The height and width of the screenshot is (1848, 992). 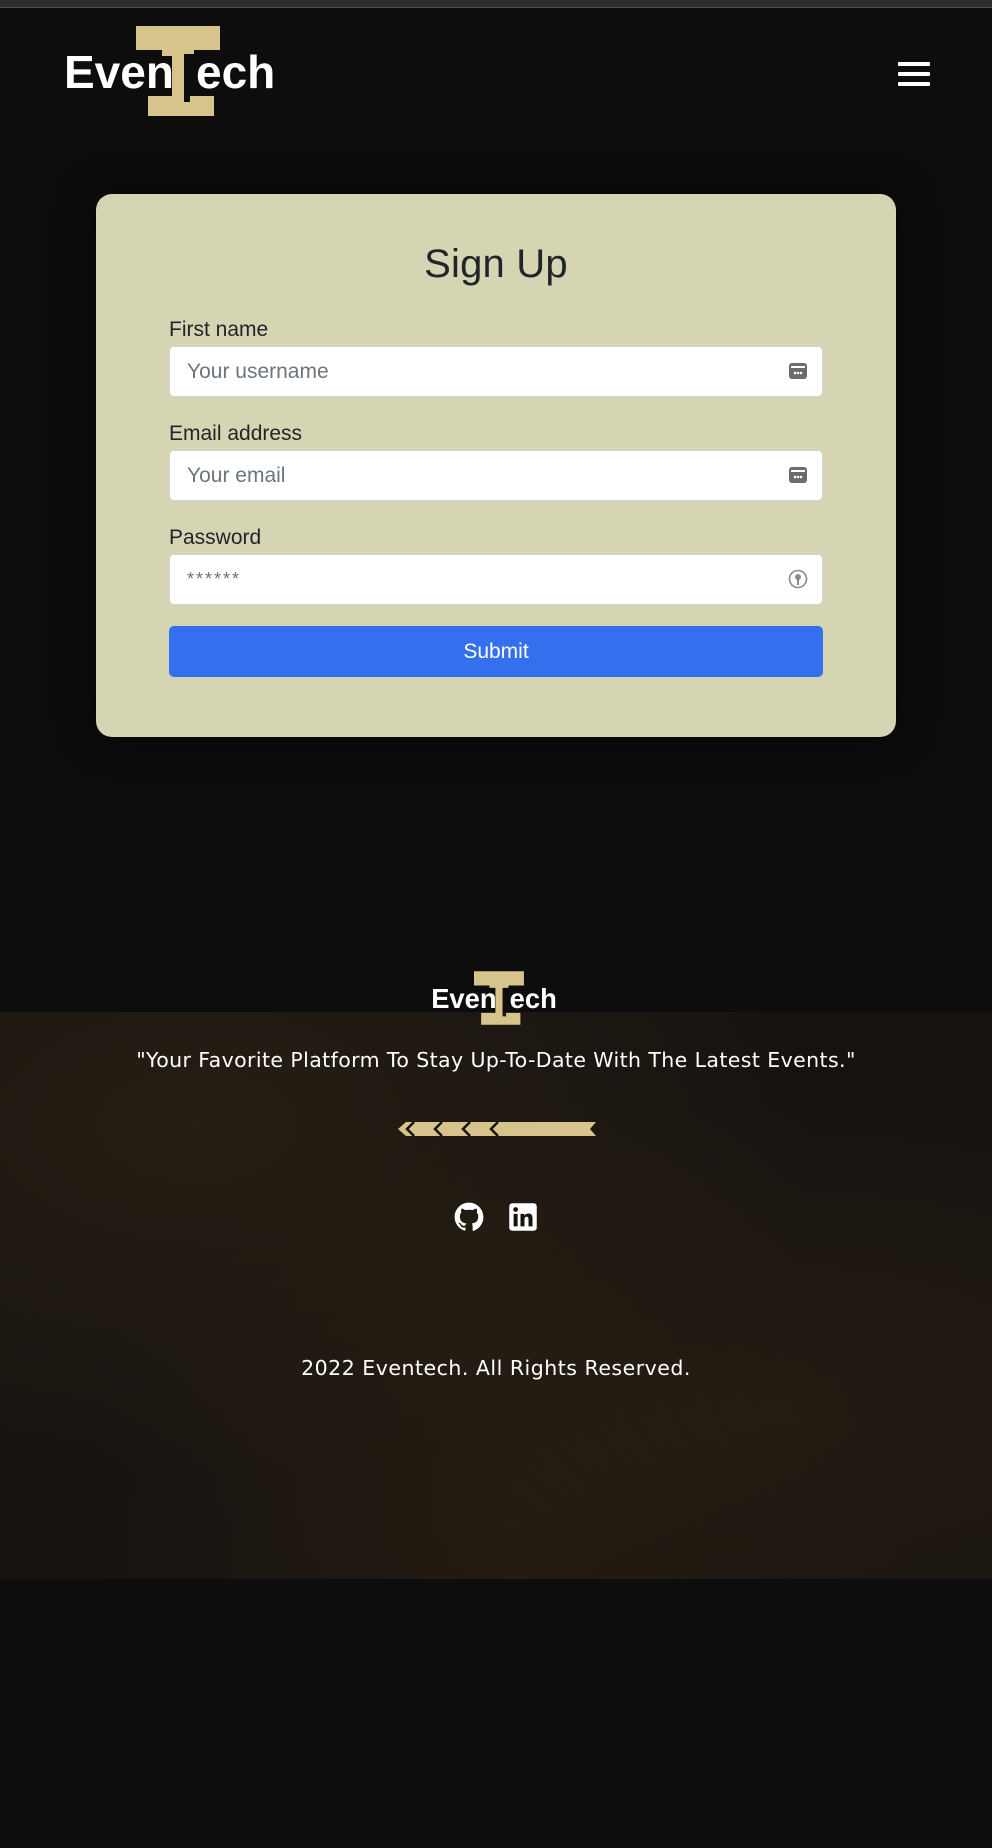 I want to click on browser-top-strip, so click(x=496, y=4).